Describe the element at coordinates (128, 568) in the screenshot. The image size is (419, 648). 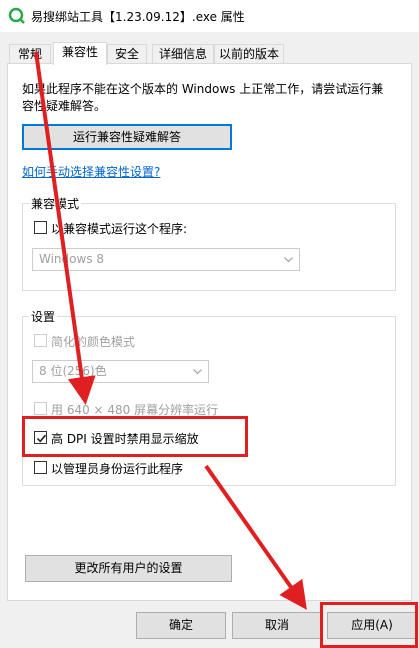
I see `change-all-users-button: 更改所有用户的设置` at that location.